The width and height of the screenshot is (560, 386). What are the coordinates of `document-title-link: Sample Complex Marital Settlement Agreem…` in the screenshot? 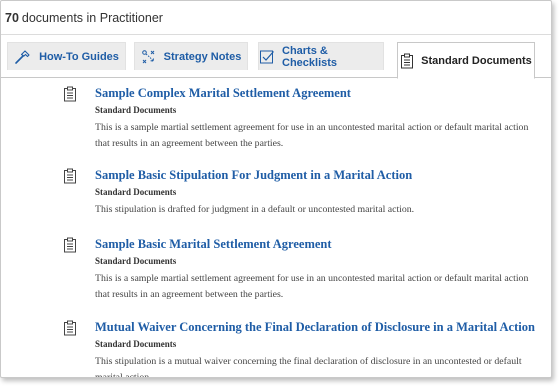 It's located at (223, 93).